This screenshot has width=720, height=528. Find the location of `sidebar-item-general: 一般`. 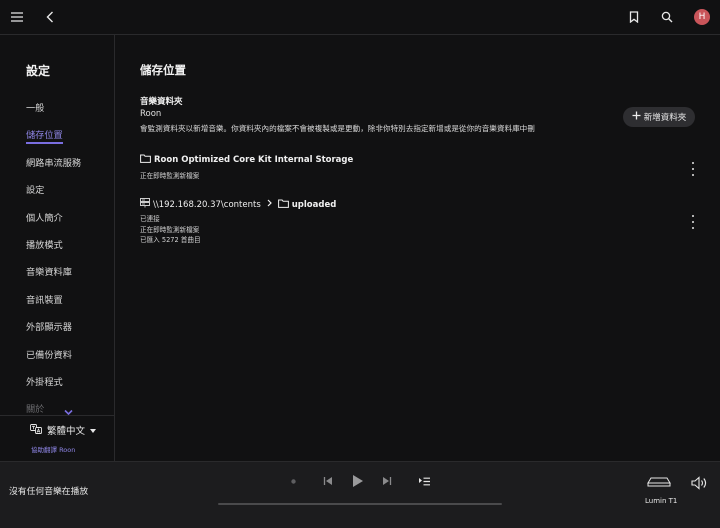

sidebar-item-general: 一般 is located at coordinates (35, 107).